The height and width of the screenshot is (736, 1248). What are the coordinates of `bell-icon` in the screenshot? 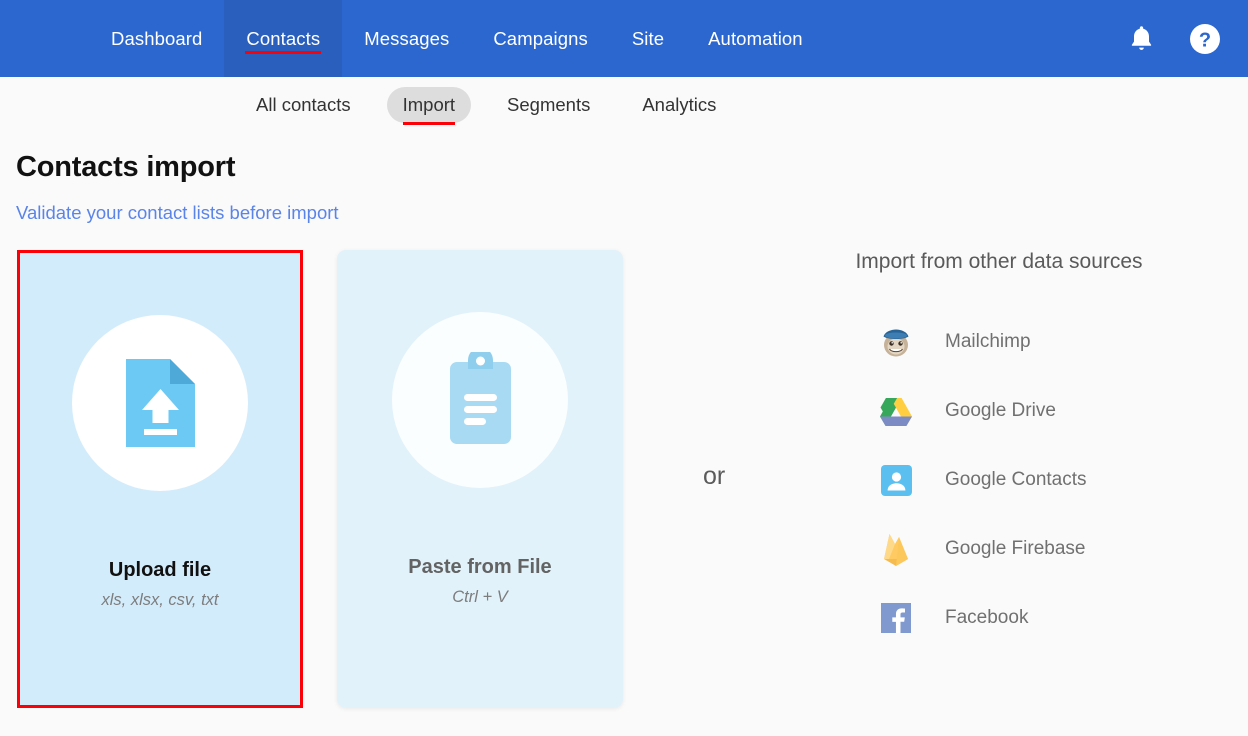 It's located at (1141, 38).